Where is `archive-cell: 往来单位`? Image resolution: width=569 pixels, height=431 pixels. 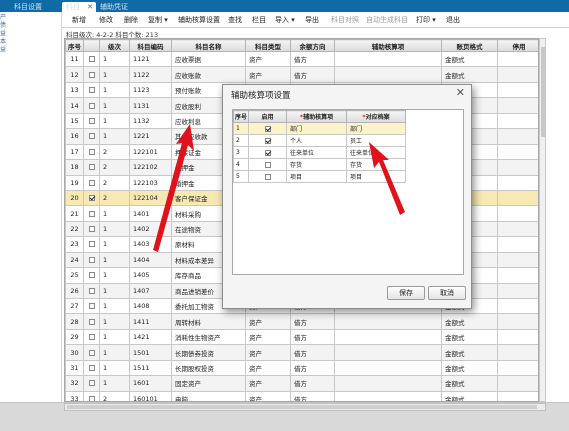
archive-cell: 往来单位 is located at coordinates (376, 152).